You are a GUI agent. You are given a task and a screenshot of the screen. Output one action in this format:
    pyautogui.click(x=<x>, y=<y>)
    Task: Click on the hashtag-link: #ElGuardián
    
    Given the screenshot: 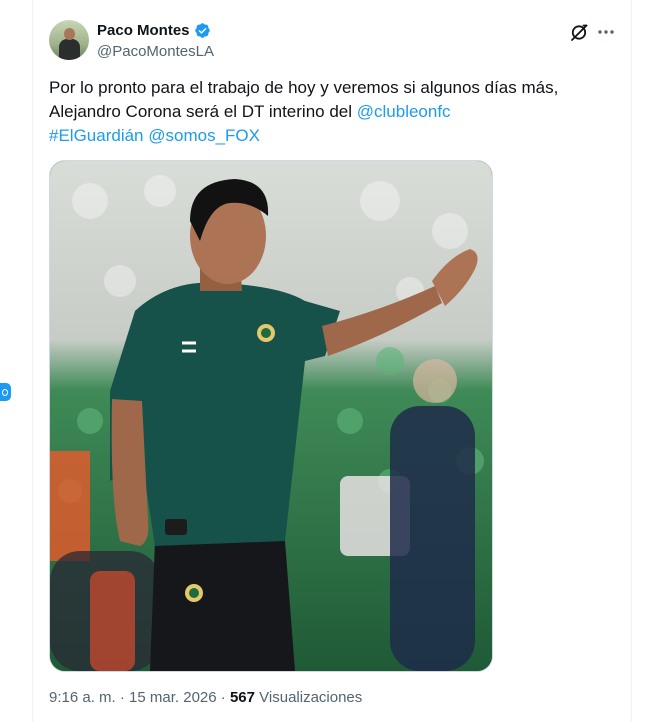 What is the action you would take?
    pyautogui.click(x=96, y=135)
    